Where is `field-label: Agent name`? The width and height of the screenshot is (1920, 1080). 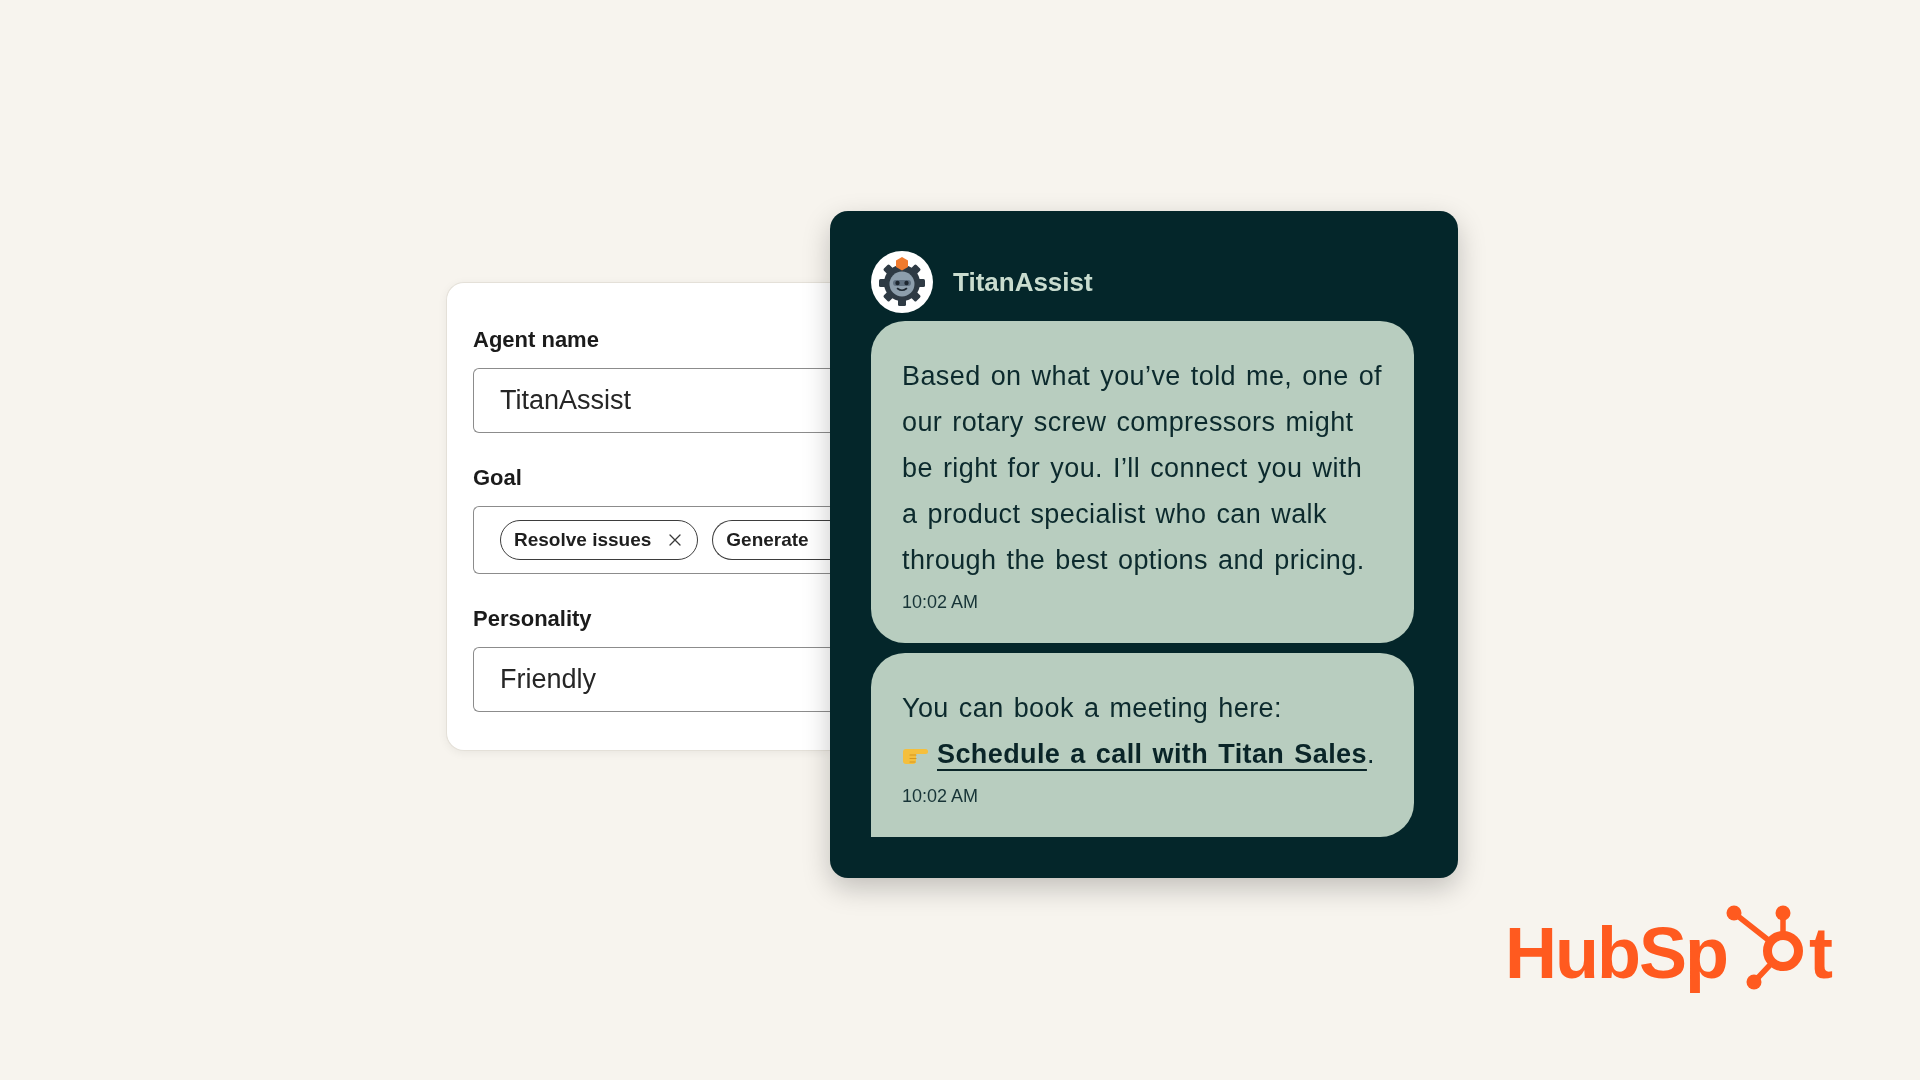 field-label: Agent name is located at coordinates (536, 340).